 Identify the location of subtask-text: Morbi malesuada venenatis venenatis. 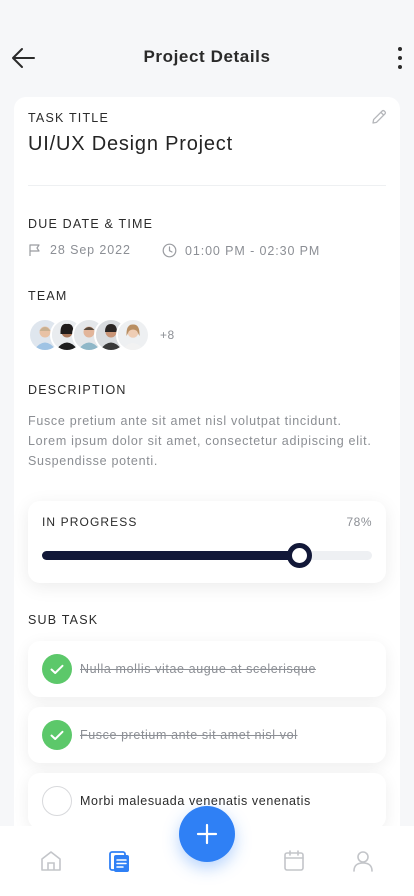
(195, 801).